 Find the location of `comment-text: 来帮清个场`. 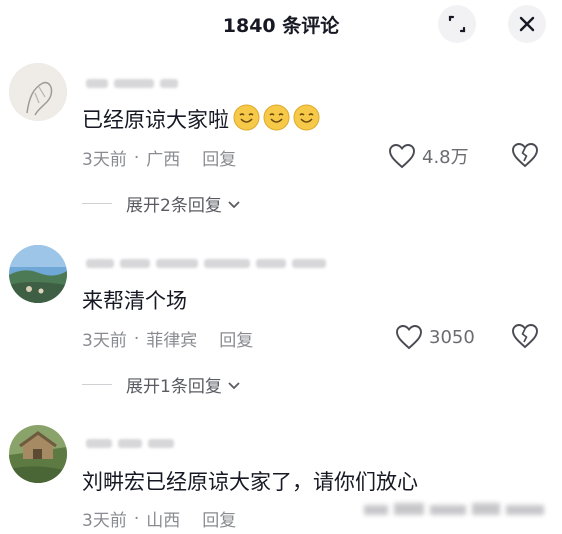

comment-text: 来帮清个场 is located at coordinates (134, 301).